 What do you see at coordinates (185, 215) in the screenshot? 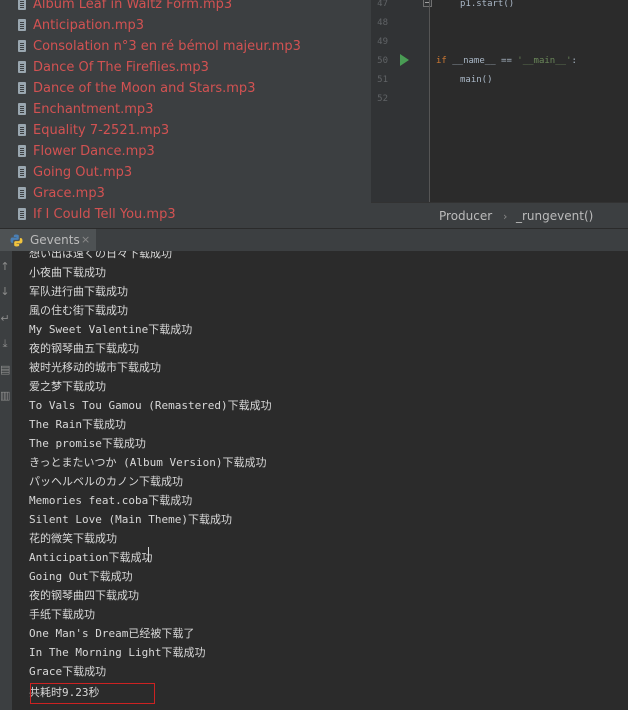
I see `file-item-if-i-could: If I Could Tell You.mp3` at bounding box center [185, 215].